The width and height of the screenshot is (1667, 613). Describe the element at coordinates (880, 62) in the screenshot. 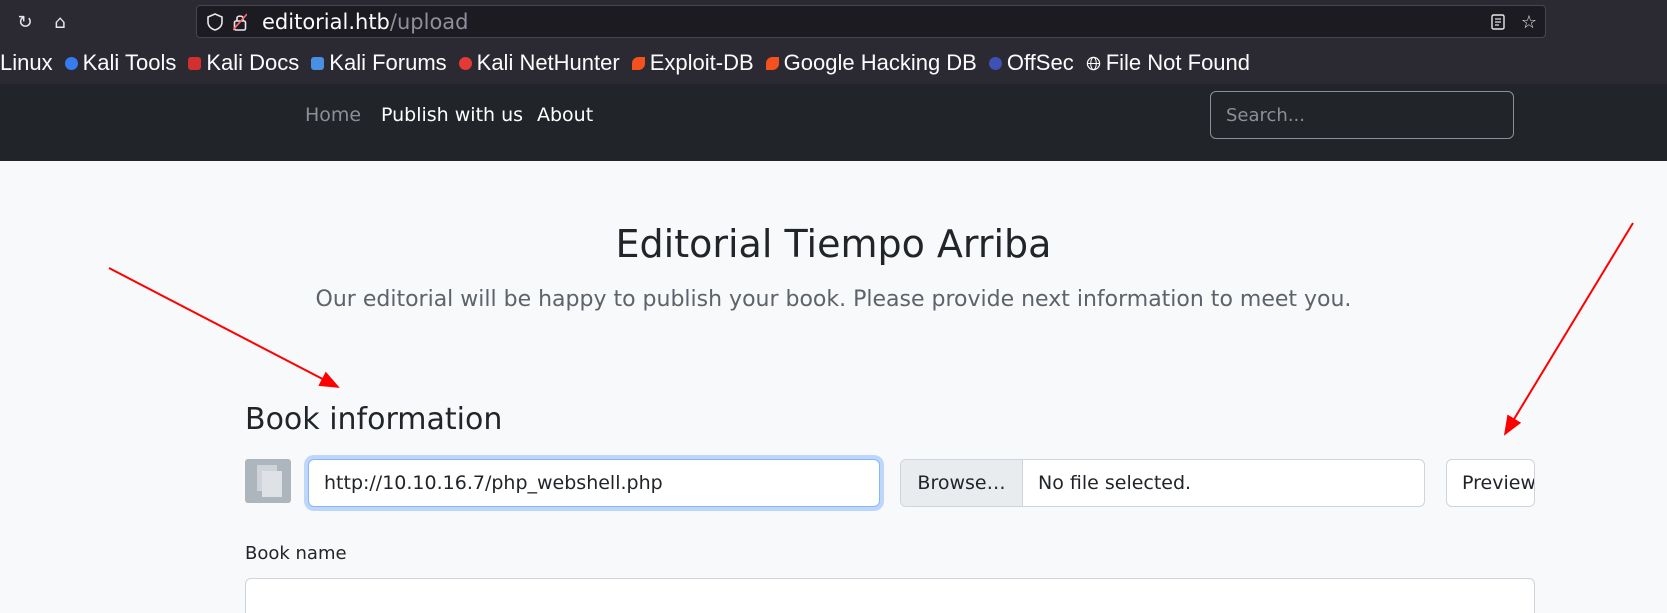

I see `bookmark-label: Google Hacking DB` at that location.